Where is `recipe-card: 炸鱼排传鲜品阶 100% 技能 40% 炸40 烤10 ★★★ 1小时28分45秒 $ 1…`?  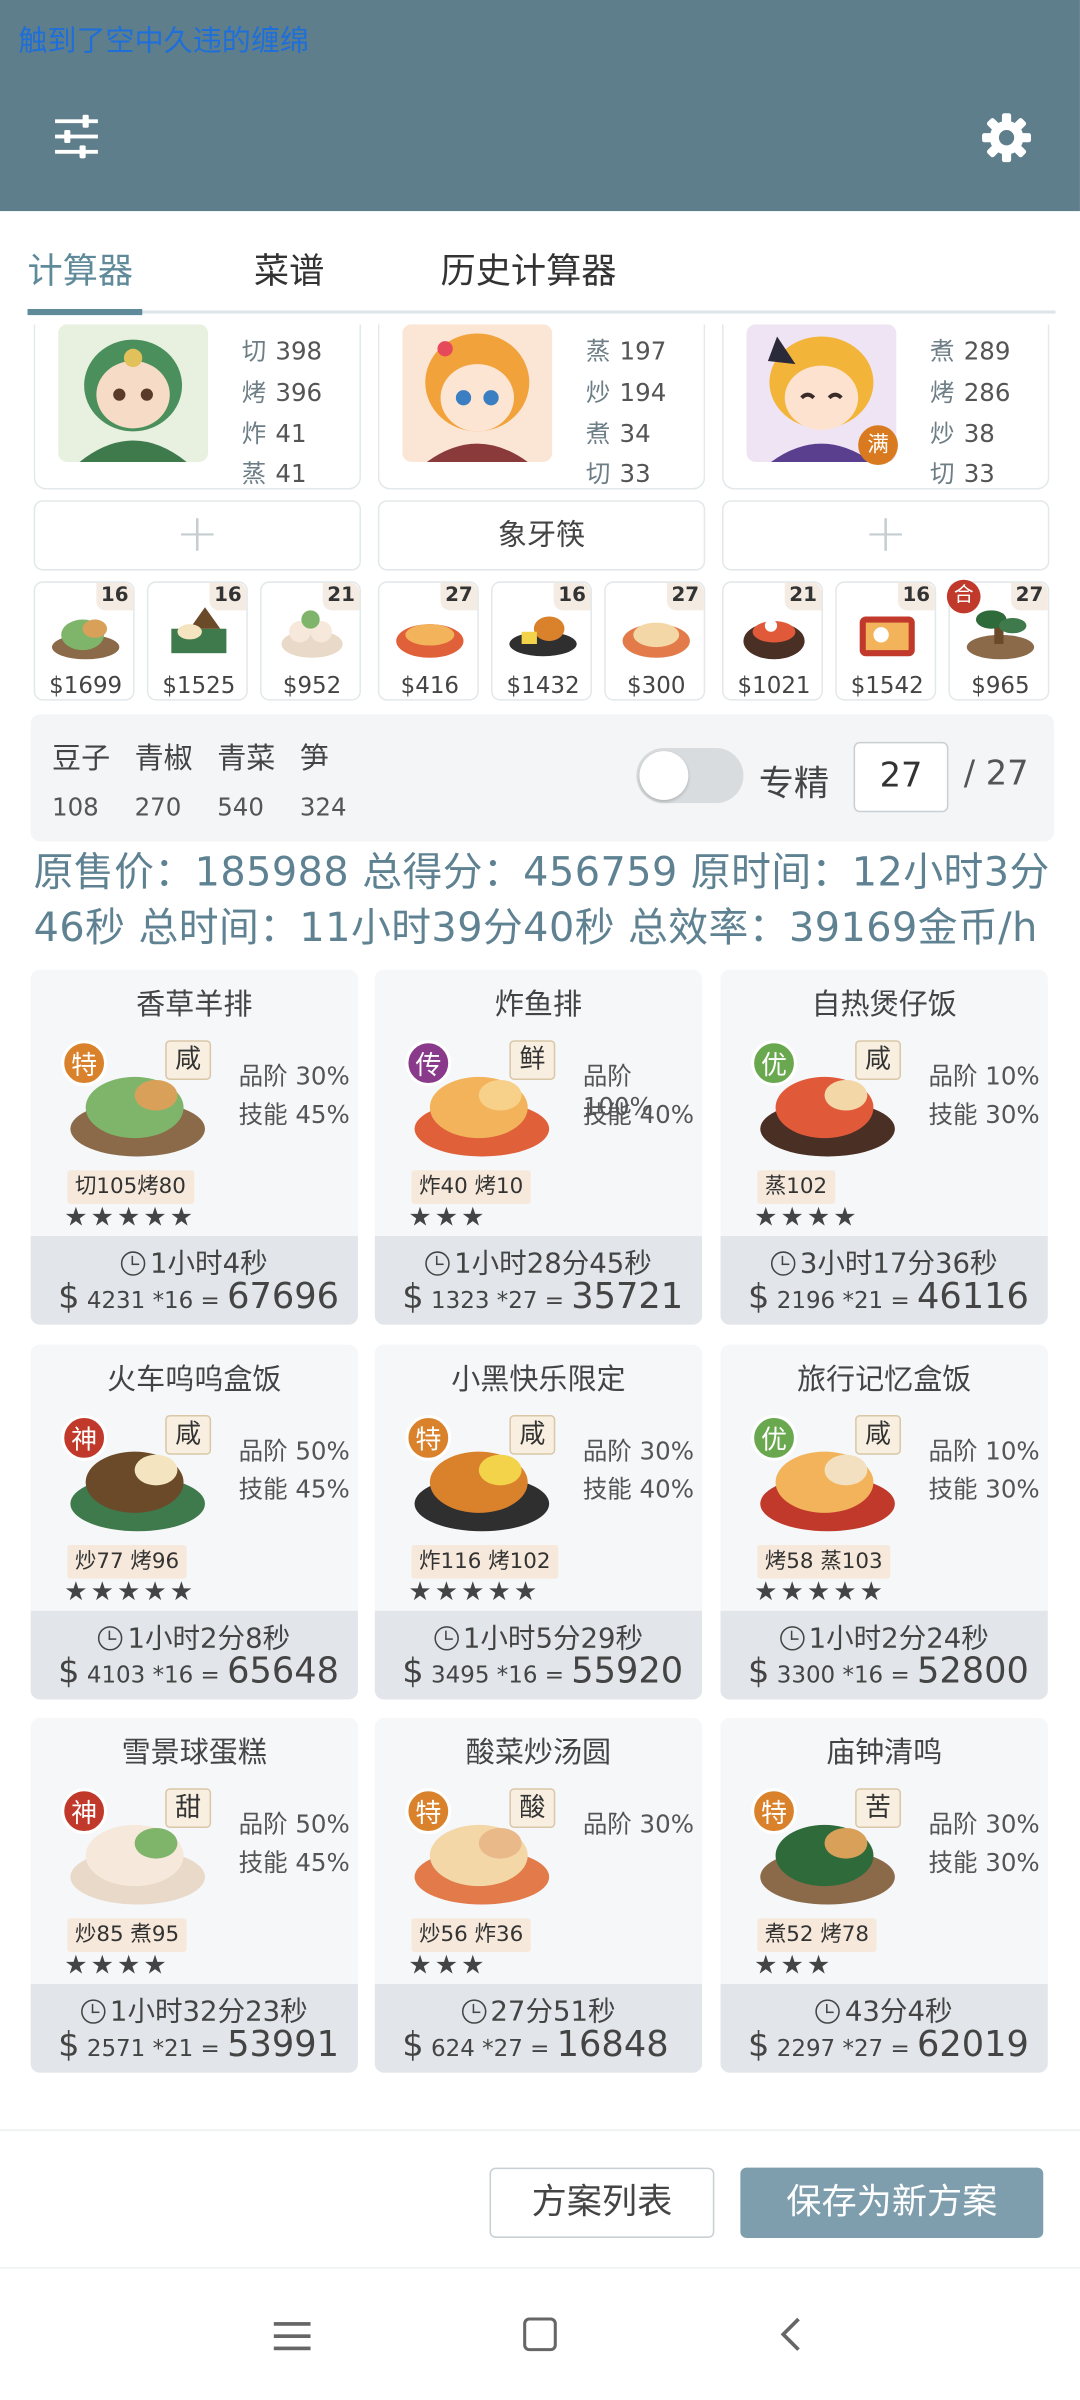
recipe-card: 炸鱼排传鲜品阶 100% 技能 40% 炸40 烤10 ★★★ 1小时28分45秒 $ 1… is located at coordinates (538, 1147).